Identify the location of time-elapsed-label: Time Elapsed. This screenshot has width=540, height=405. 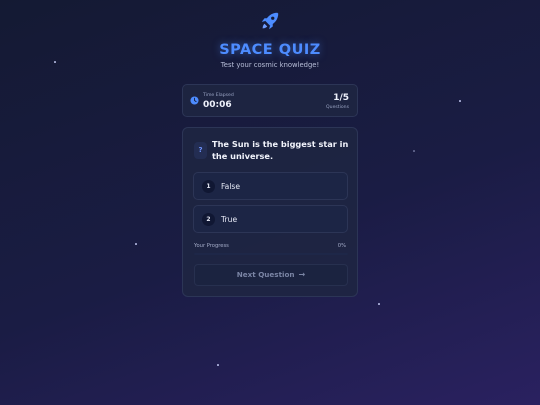
(218, 95).